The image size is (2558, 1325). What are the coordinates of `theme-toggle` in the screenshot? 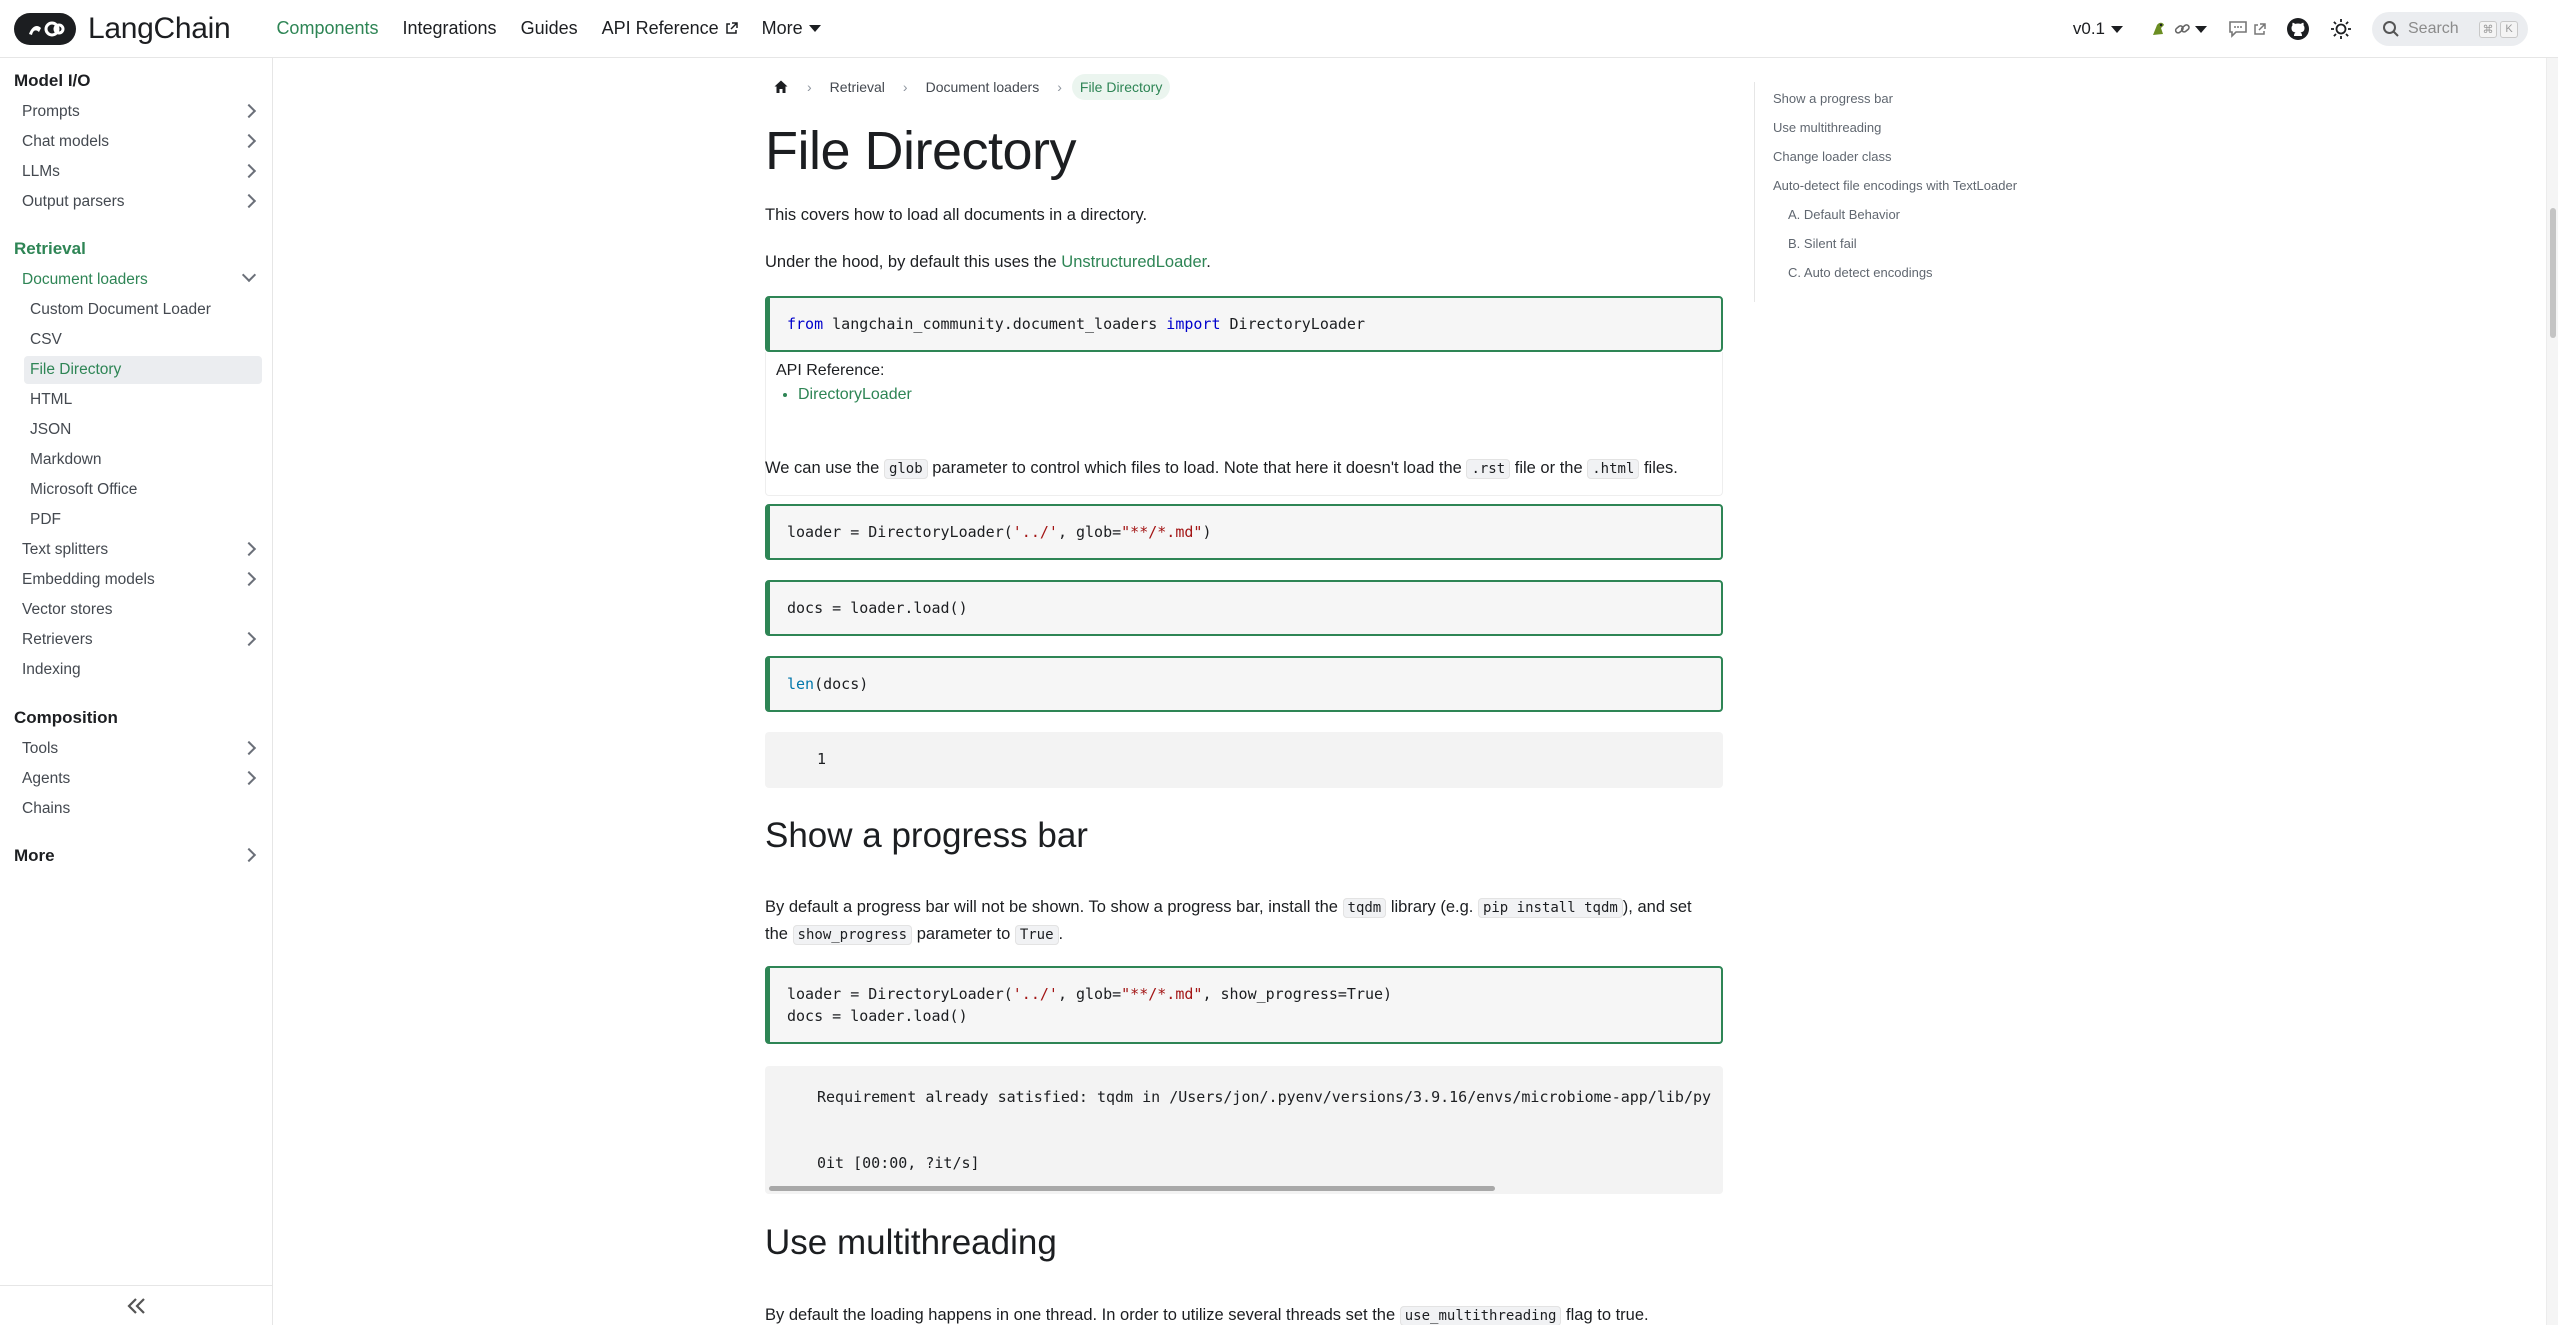 It's located at (2341, 29).